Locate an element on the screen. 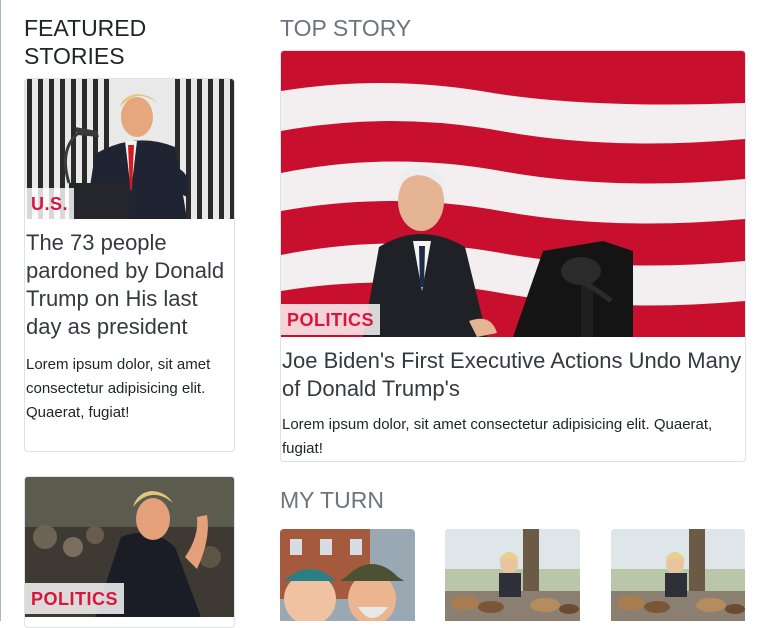  featured-card-image: POLITICS is located at coordinates (129, 547).